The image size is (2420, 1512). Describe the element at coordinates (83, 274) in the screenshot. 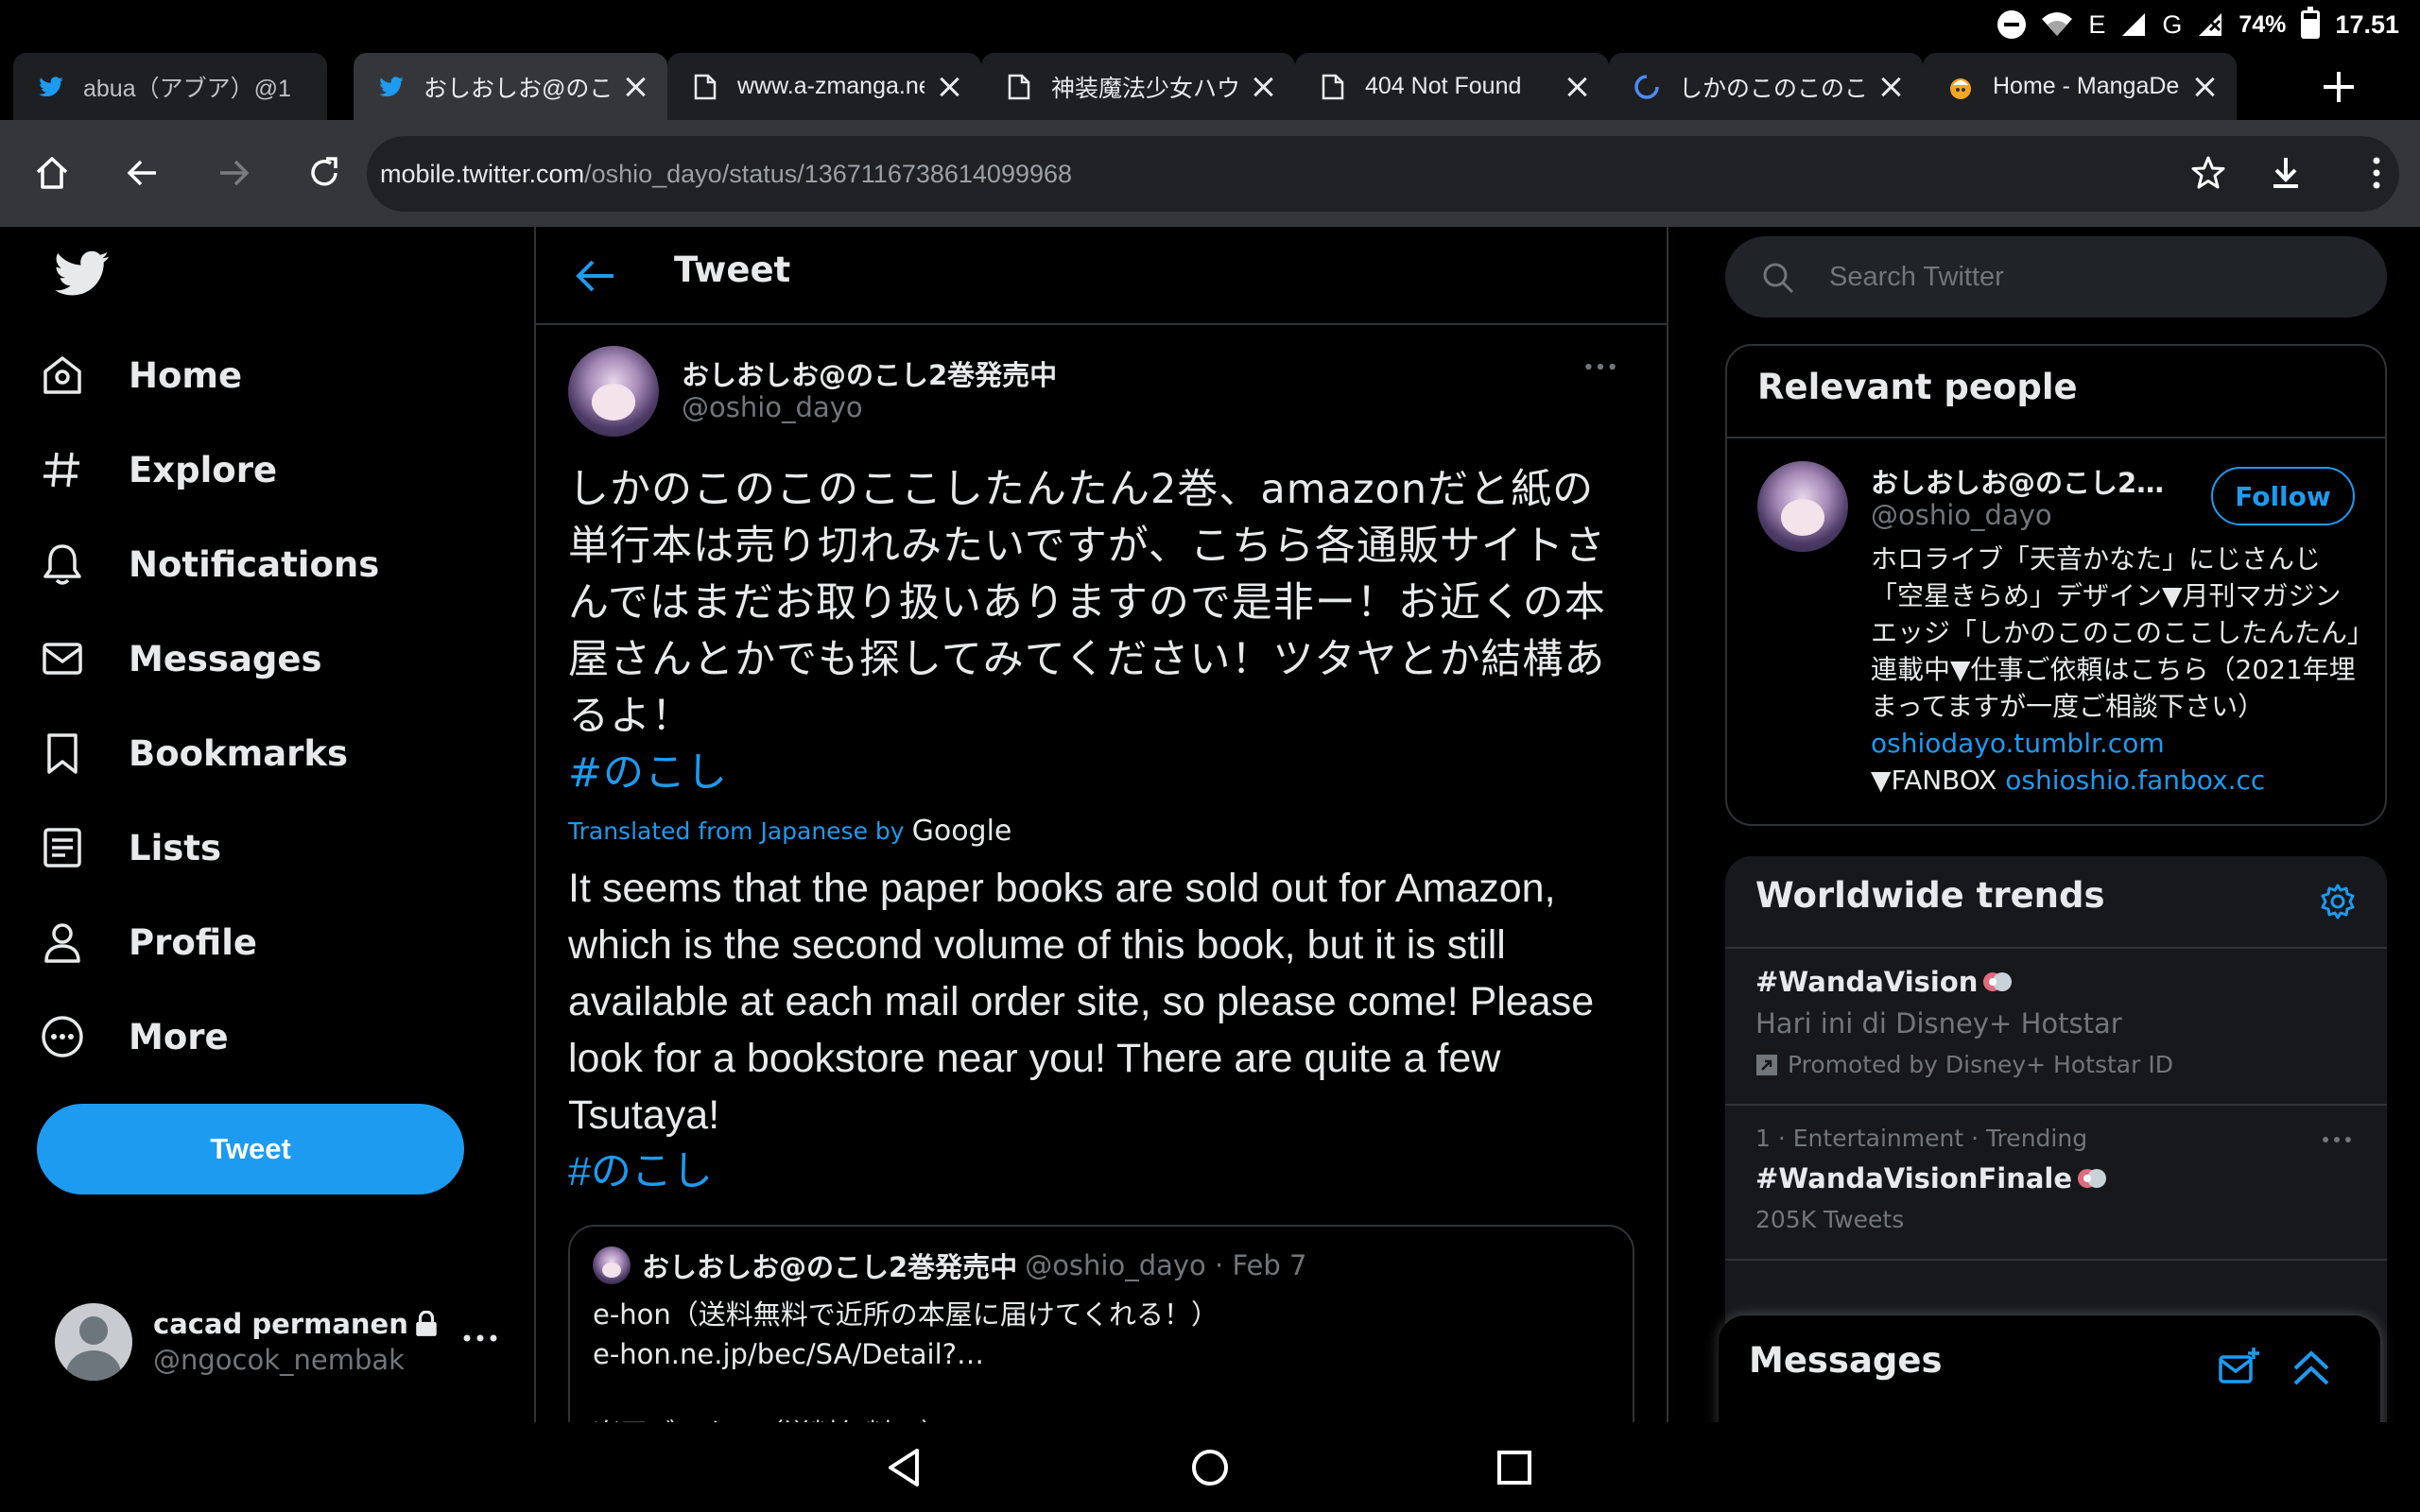

I see `twitter-logo-icon` at that location.